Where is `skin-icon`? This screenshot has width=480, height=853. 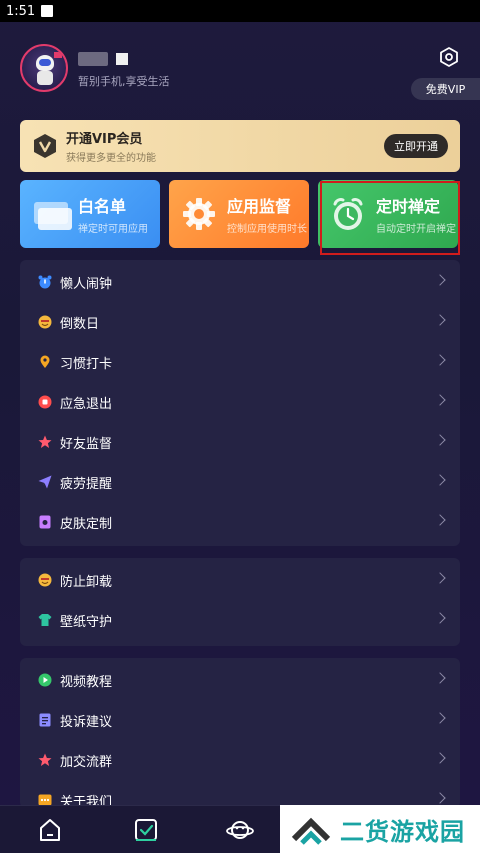 skin-icon is located at coordinates (45, 522).